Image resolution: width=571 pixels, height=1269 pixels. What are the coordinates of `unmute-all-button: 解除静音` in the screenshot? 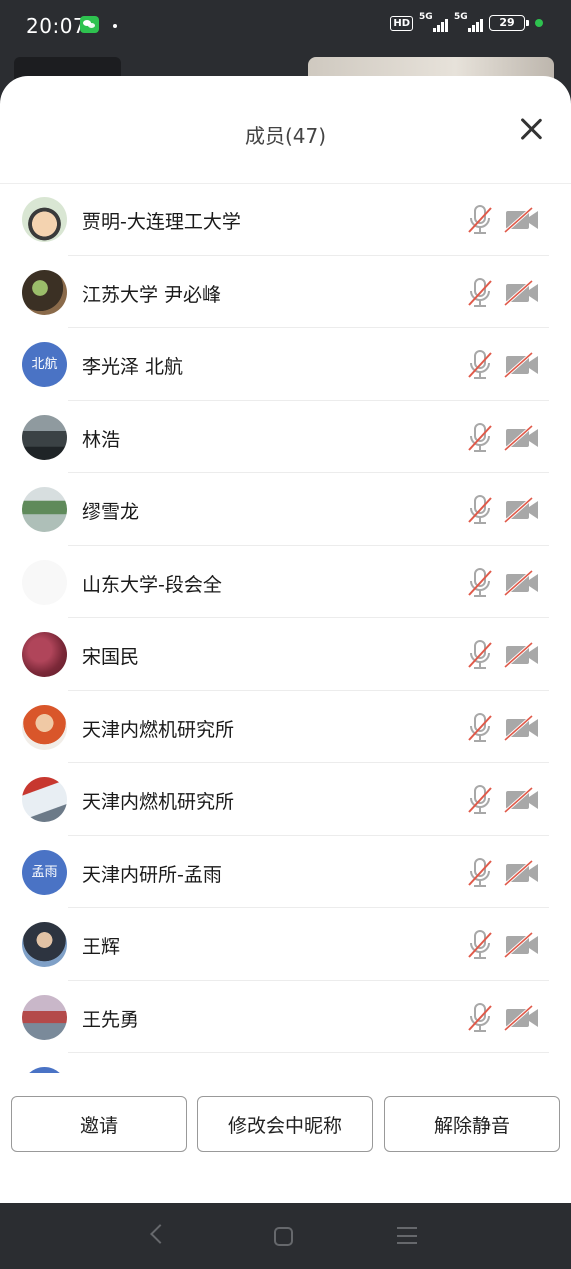 It's located at (472, 1124).